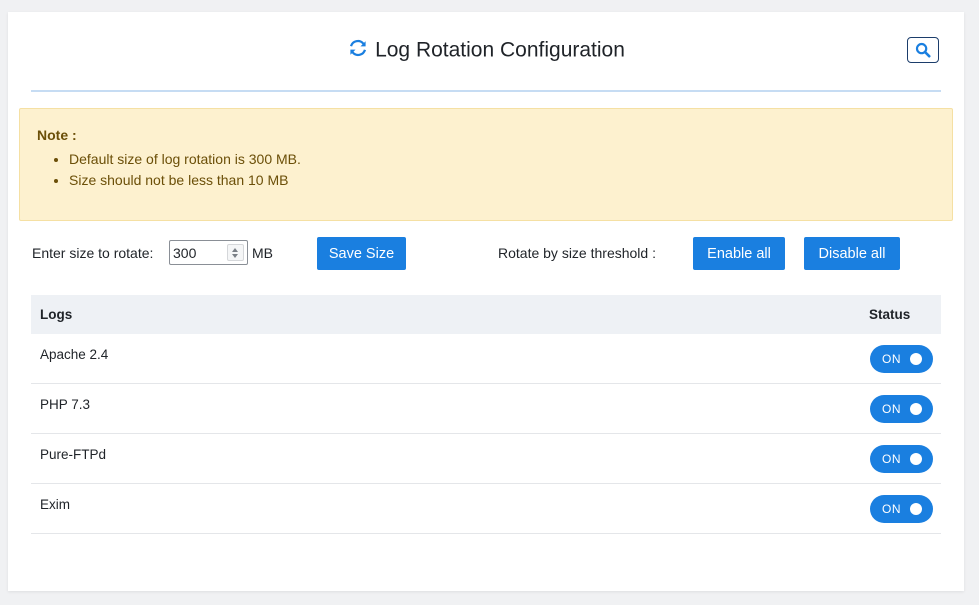  What do you see at coordinates (185, 159) in the screenshot?
I see `note-item: Default size of log rotation is 300 MB.` at bounding box center [185, 159].